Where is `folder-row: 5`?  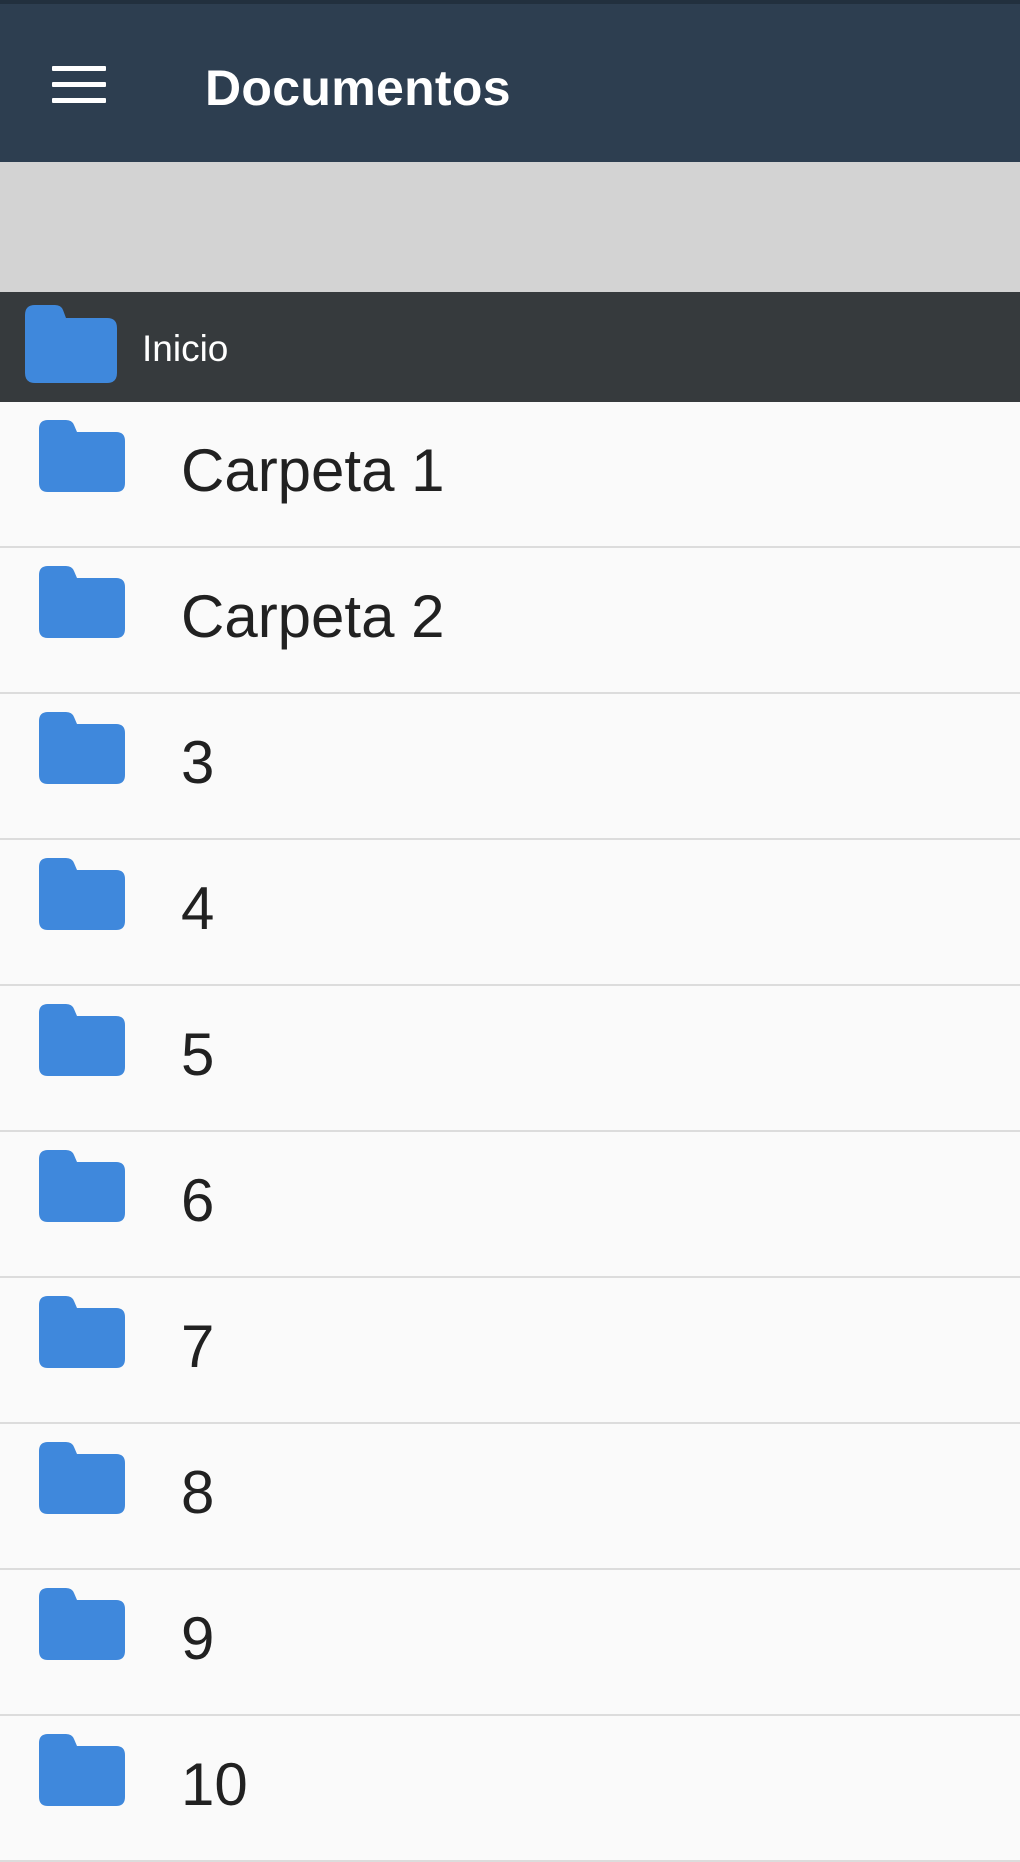
folder-row: 5 is located at coordinates (510, 1059).